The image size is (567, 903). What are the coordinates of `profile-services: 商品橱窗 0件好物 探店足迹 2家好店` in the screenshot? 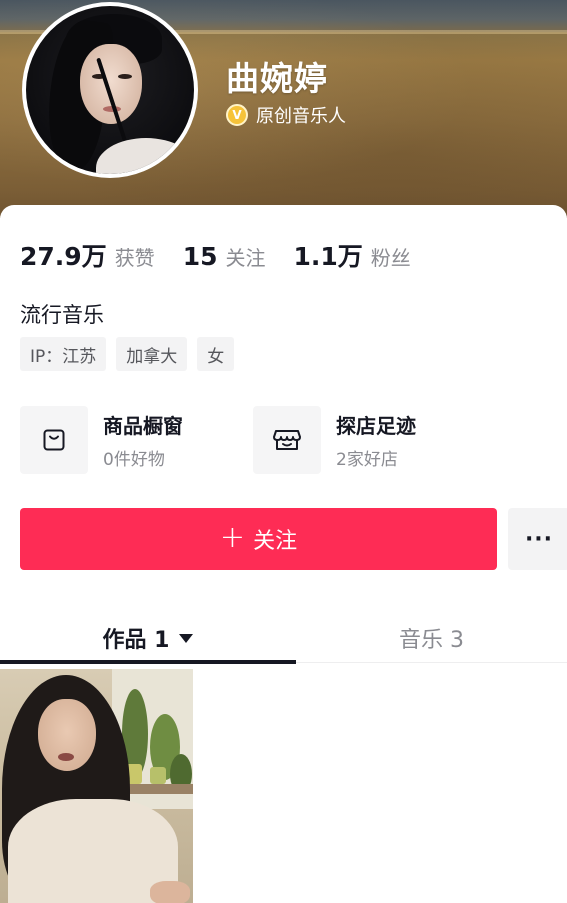 It's located at (290, 440).